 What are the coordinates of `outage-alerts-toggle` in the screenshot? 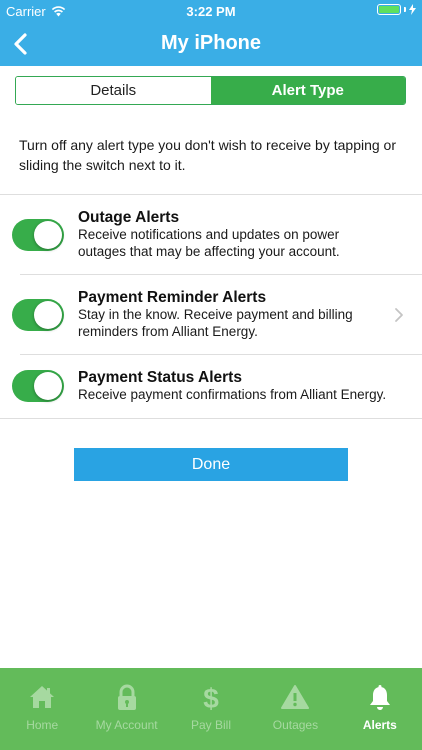 It's located at (38, 235).